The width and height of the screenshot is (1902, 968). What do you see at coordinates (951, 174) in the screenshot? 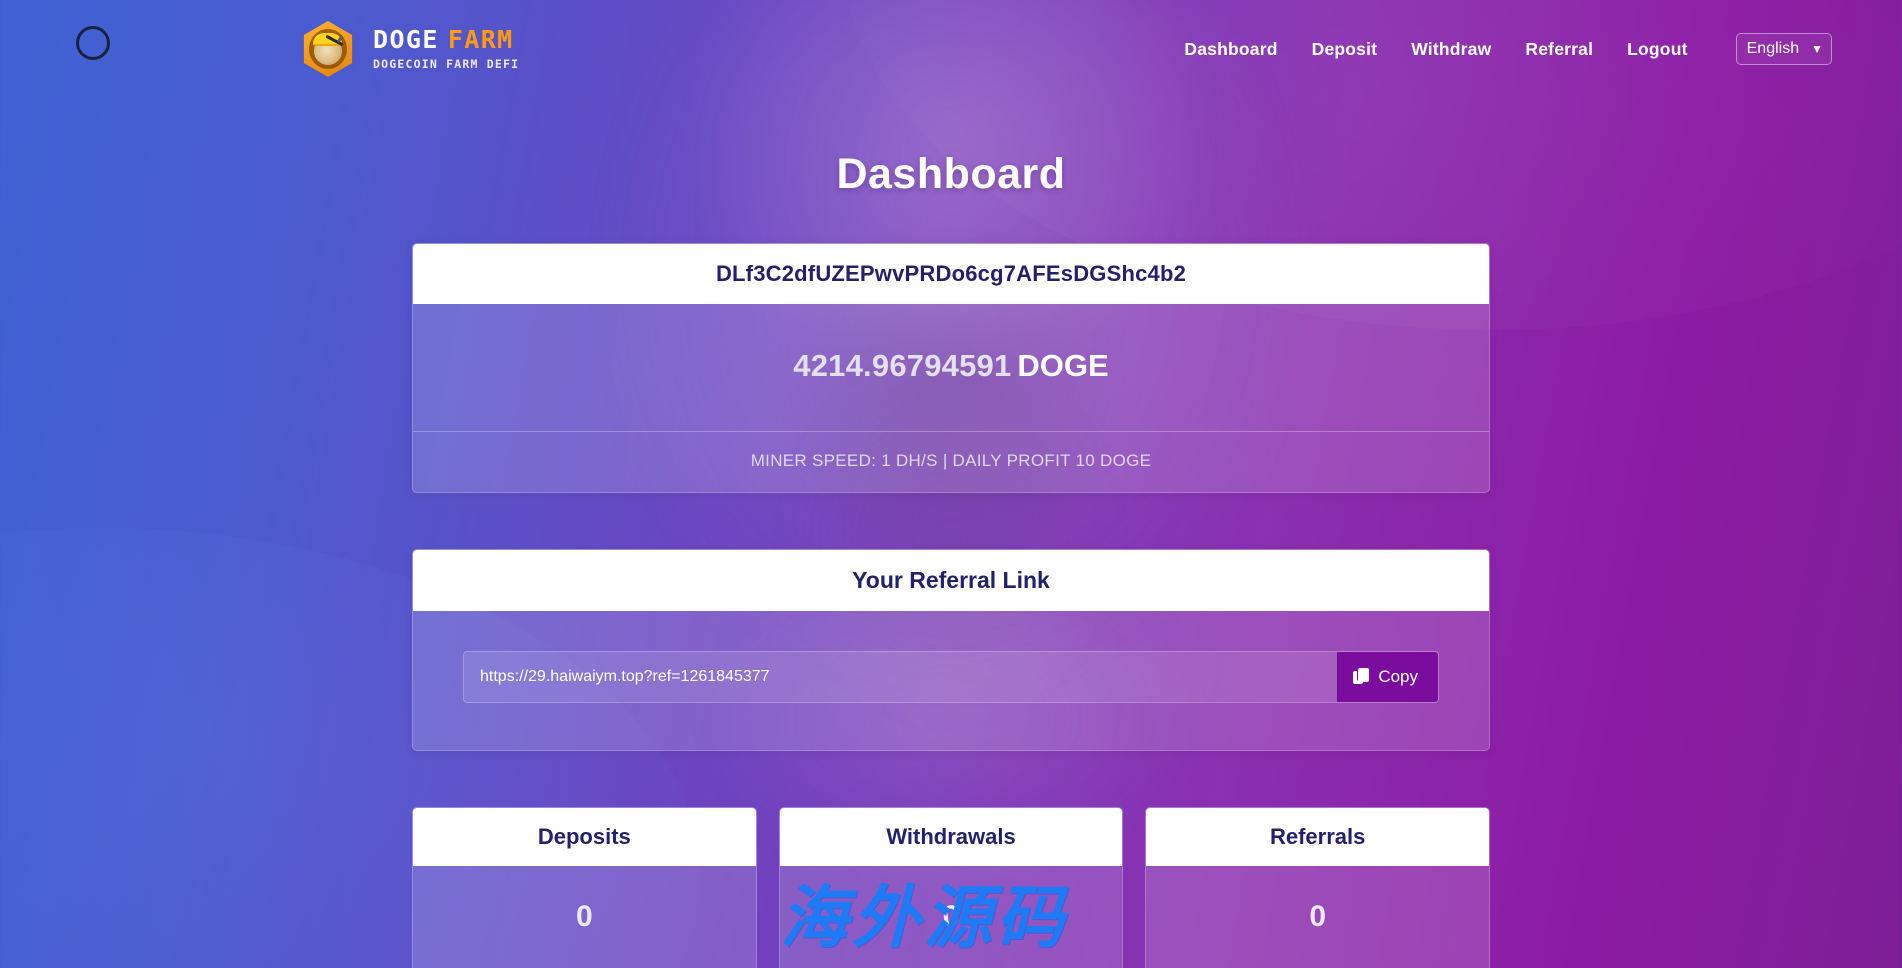
I see `page-title: Dashboard` at bounding box center [951, 174].